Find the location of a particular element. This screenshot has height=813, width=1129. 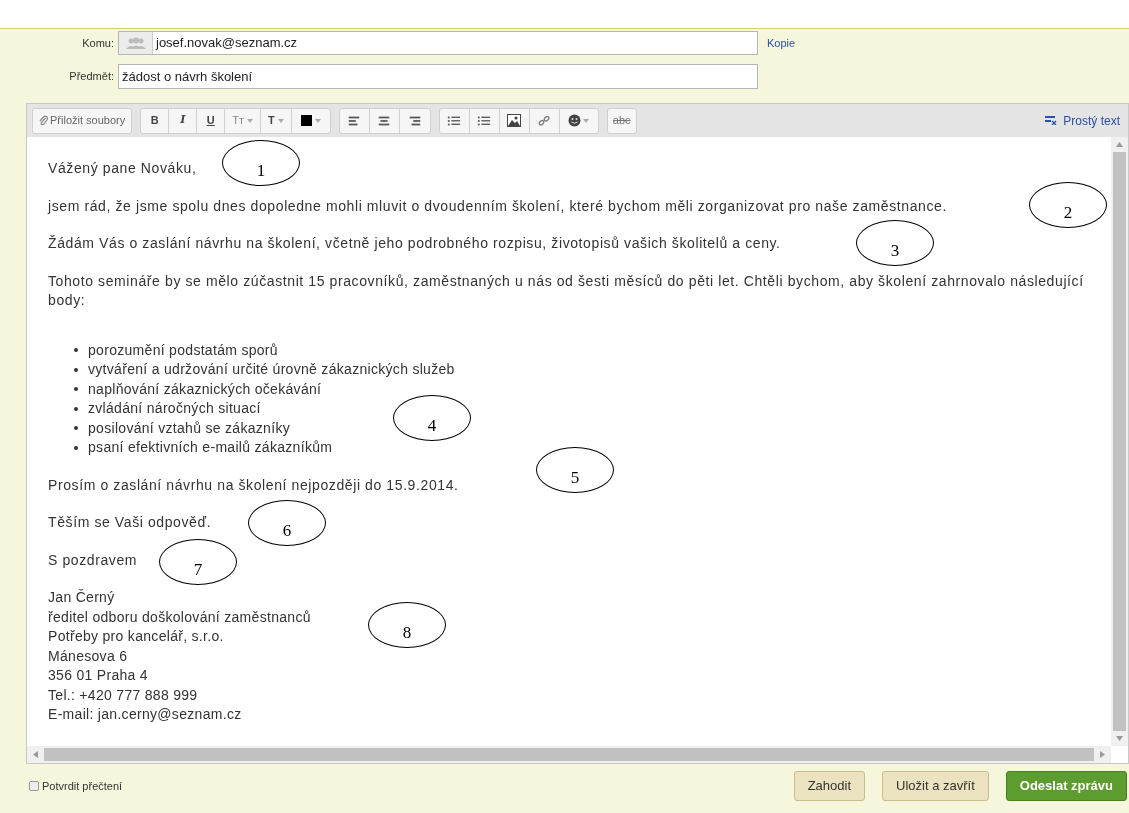

bold-button: B is located at coordinates (155, 120).